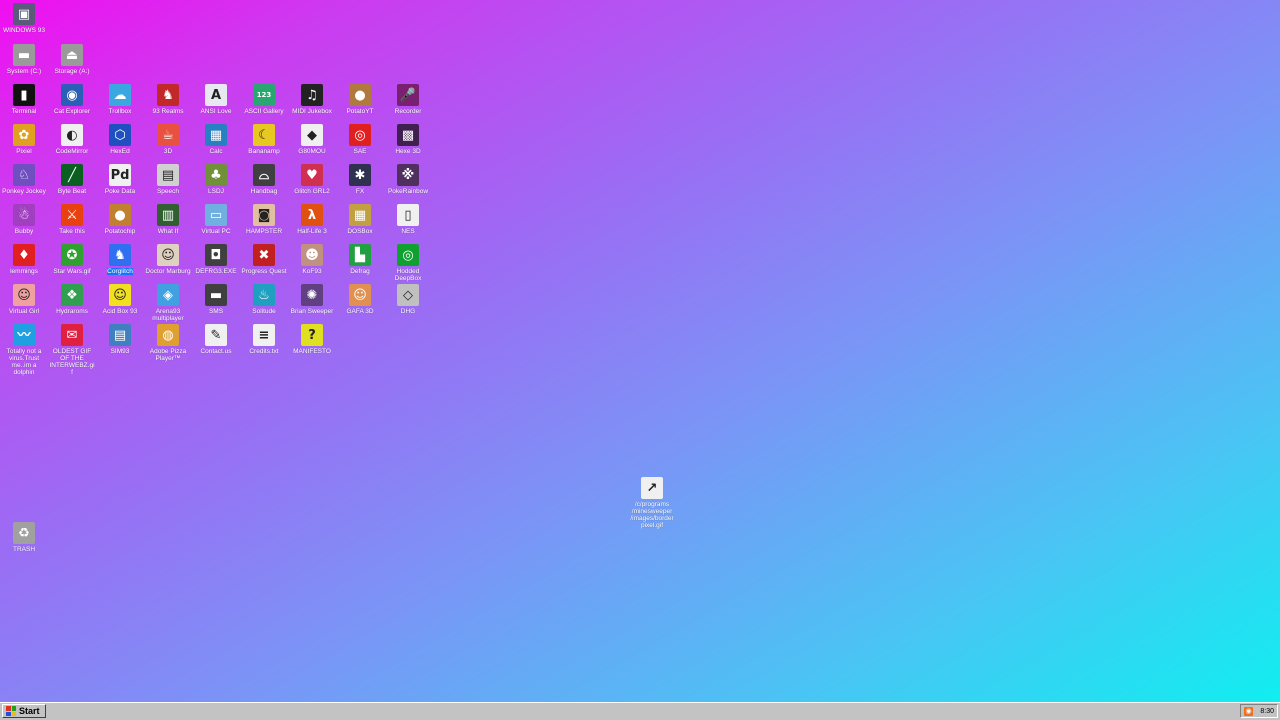 This screenshot has height=720, width=1280. Describe the element at coordinates (312, 351) in the screenshot. I see `icon-label: MANIFESTO` at that location.